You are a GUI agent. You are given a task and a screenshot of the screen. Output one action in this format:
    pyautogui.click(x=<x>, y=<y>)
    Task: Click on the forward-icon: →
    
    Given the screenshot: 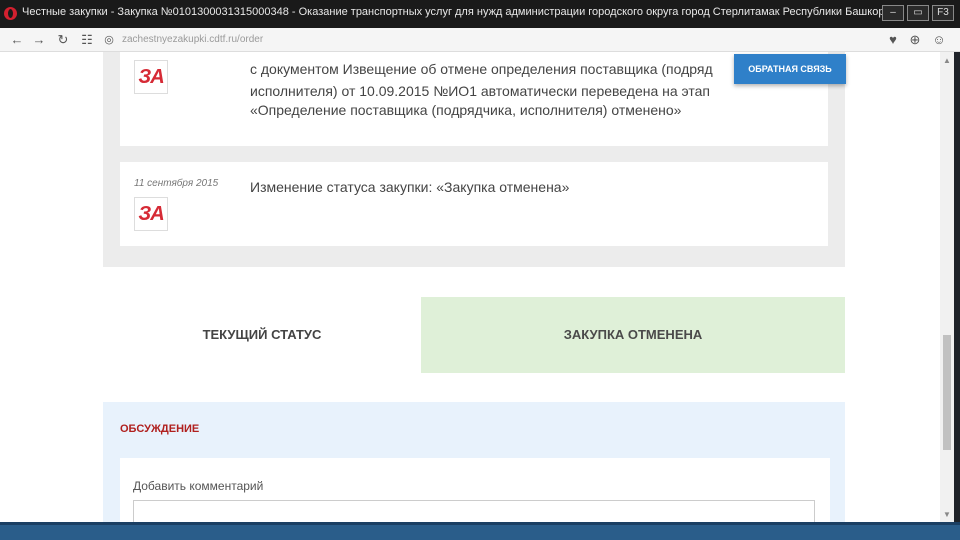 What is the action you would take?
    pyautogui.click(x=39, y=40)
    